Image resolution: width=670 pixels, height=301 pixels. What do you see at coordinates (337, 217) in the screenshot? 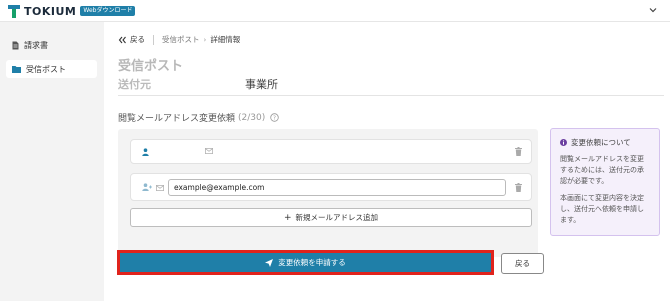
I see `add-email-button-label: 新規メールアドレス追加` at bounding box center [337, 217].